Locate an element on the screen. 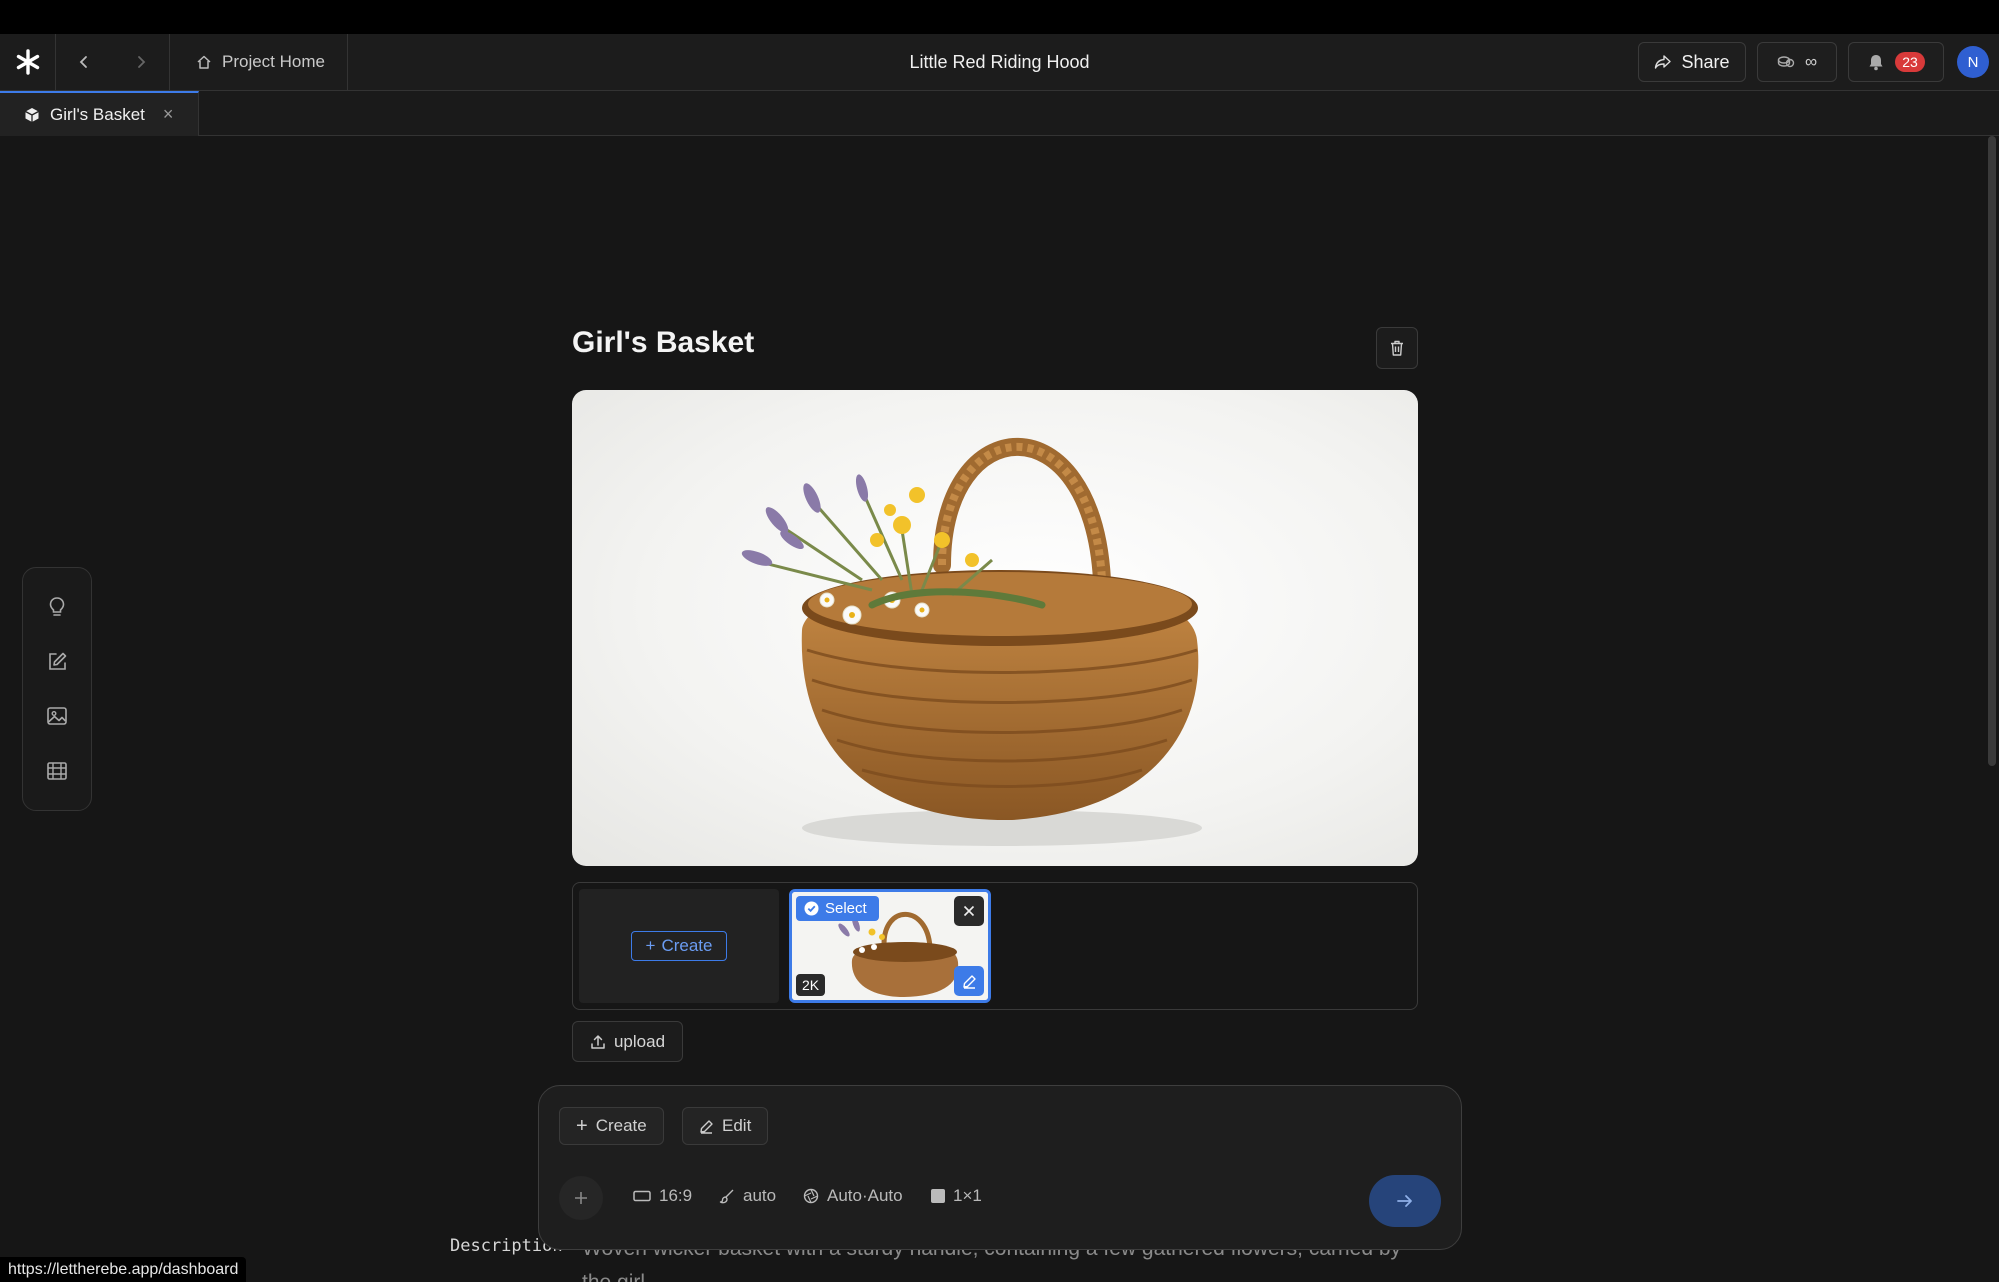 This screenshot has height=1282, width=1999. share-button: Share is located at coordinates (1692, 62).